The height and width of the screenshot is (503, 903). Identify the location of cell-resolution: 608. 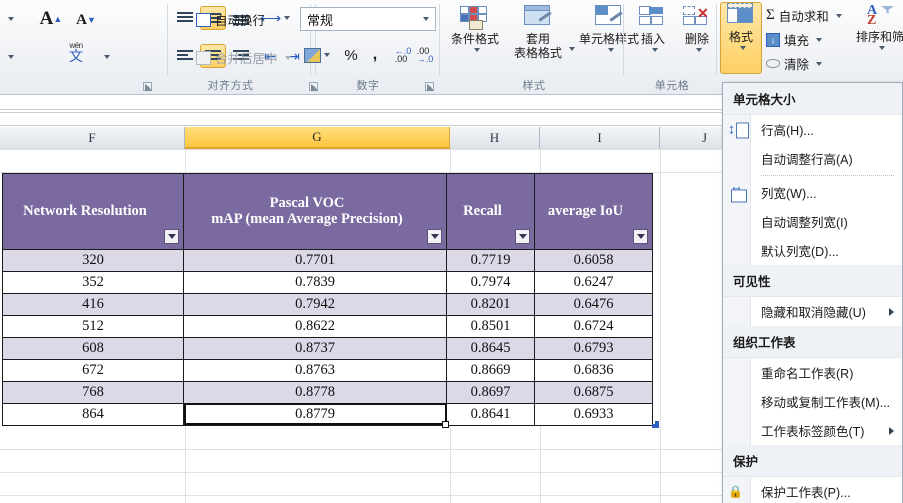
(93, 348).